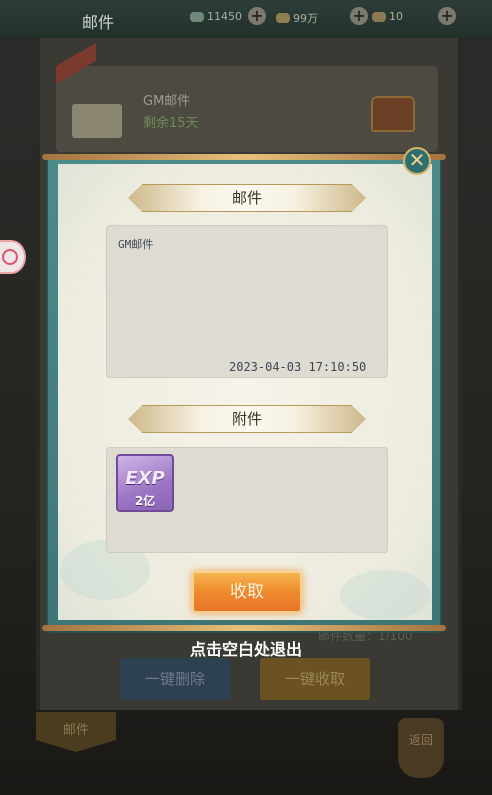  What do you see at coordinates (245, 649) in the screenshot?
I see `exit-hint: 点击空白处退出` at bounding box center [245, 649].